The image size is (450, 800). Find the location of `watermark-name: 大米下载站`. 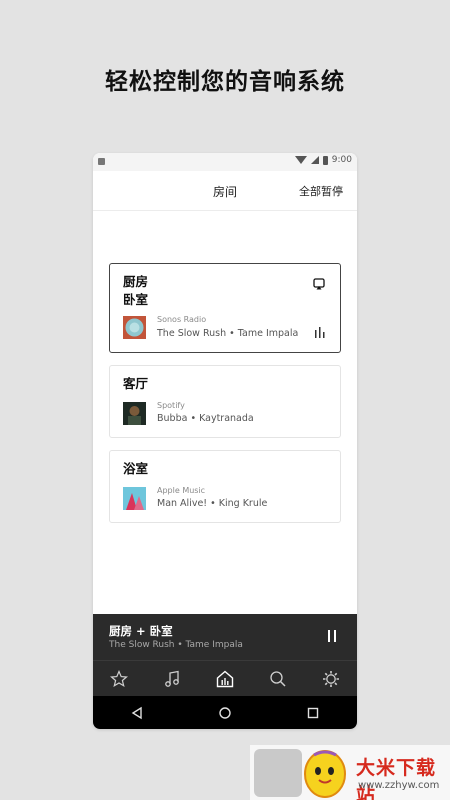

watermark-name: 大米下载站 is located at coordinates (396, 778).